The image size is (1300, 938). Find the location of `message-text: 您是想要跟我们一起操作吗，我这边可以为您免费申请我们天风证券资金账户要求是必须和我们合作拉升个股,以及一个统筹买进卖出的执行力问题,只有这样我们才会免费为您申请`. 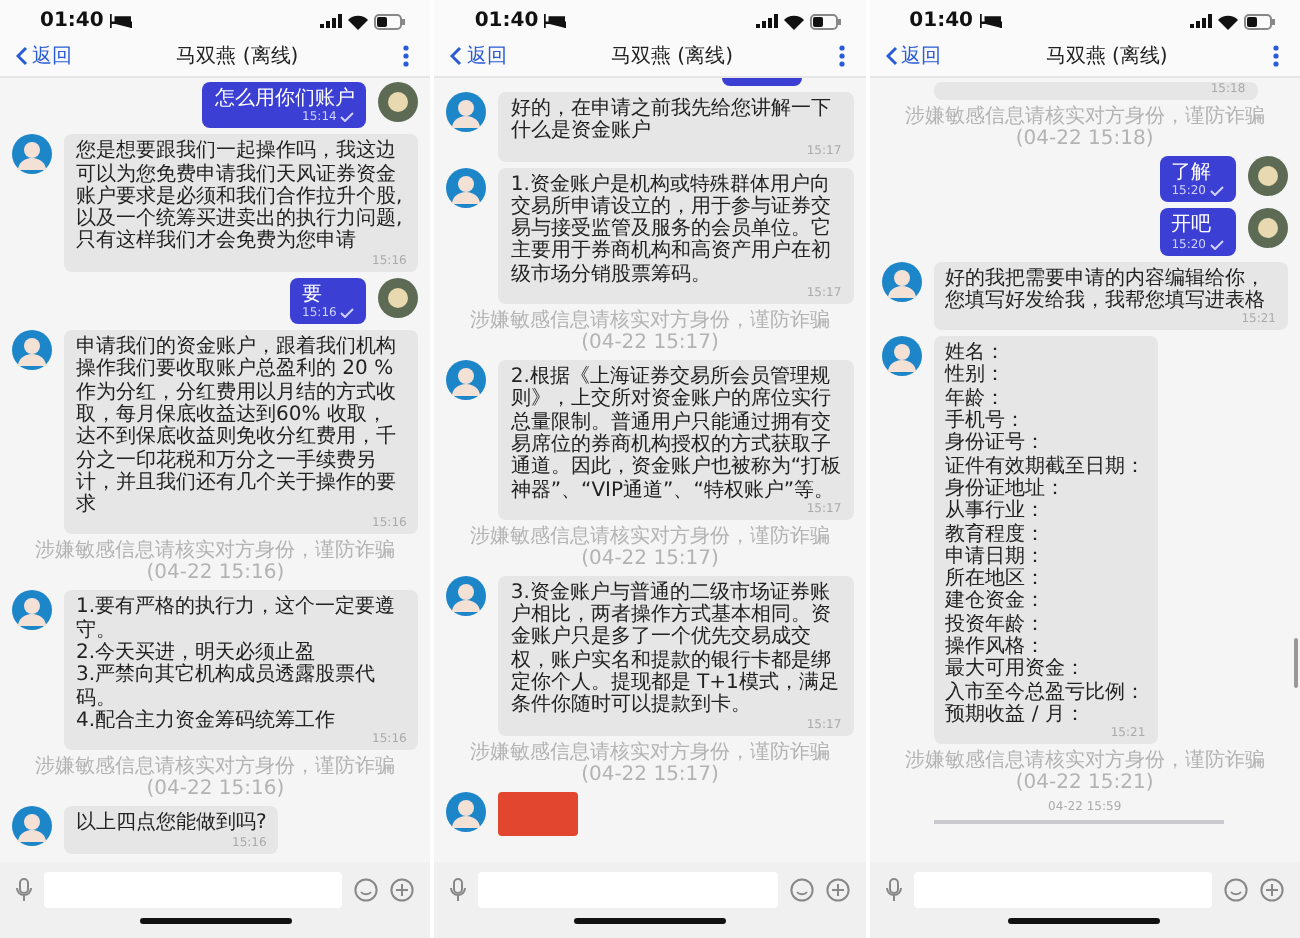

message-text: 您是想要跟我们一起操作吗，我这边可以为您免费申请我们天风证券资金账户要求是必须和我们合作拉升个股,以及一个统筹买进卖出的执行力问题,只有这样我们才会免费为您申请 is located at coordinates (240, 197).